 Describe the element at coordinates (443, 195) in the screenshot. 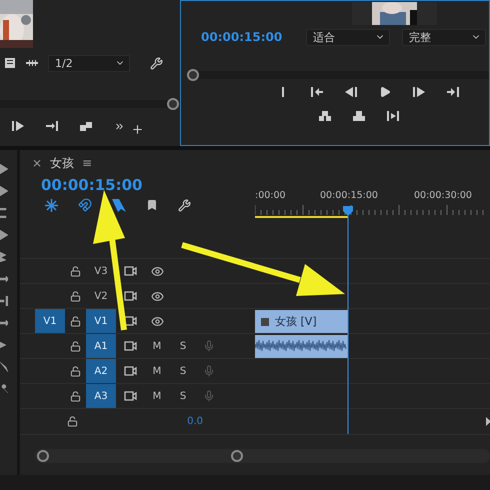

I see `time-label: 00:00:30:00` at that location.